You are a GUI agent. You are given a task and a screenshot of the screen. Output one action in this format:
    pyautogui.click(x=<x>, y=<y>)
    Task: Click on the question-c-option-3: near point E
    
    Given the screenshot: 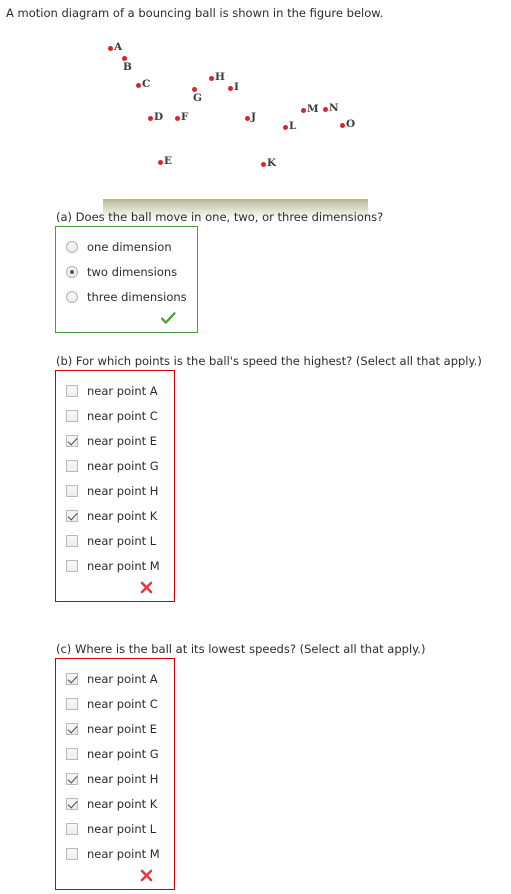 What is the action you would take?
    pyautogui.click(x=115, y=728)
    